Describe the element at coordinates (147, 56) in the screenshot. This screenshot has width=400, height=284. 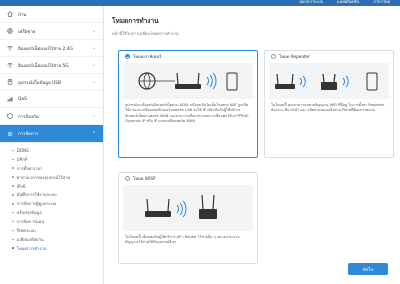
I see `mode-label: โหมดเราท์เตอร์` at that location.